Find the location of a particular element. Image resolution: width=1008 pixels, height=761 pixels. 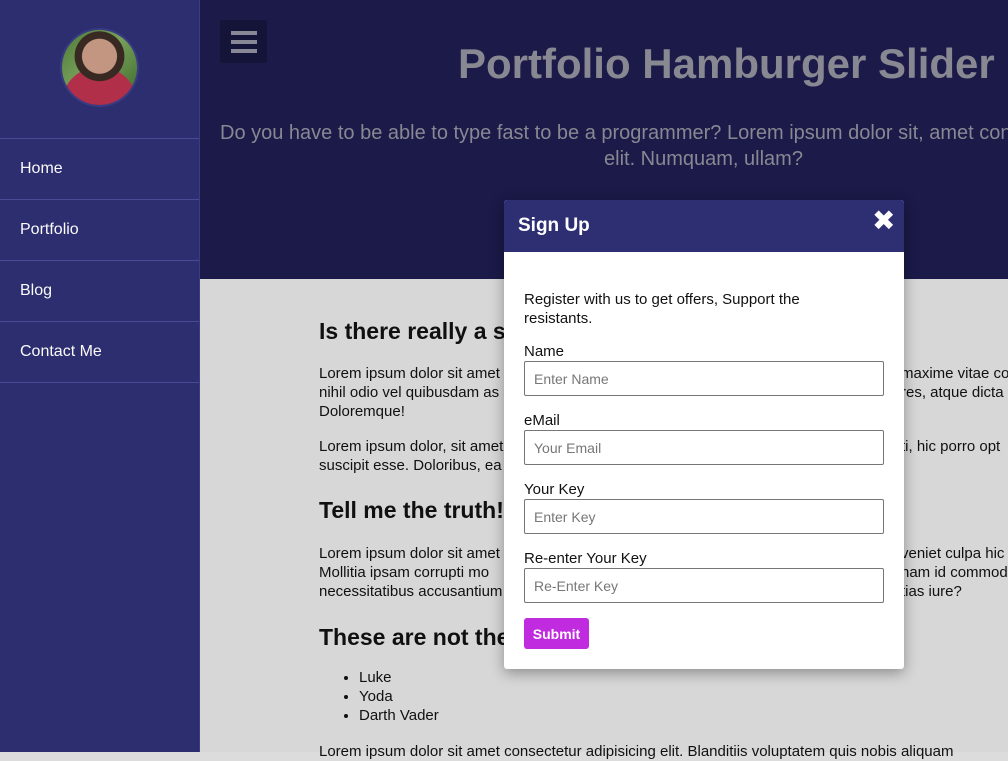

modal-title: Sign Up is located at coordinates (554, 225).